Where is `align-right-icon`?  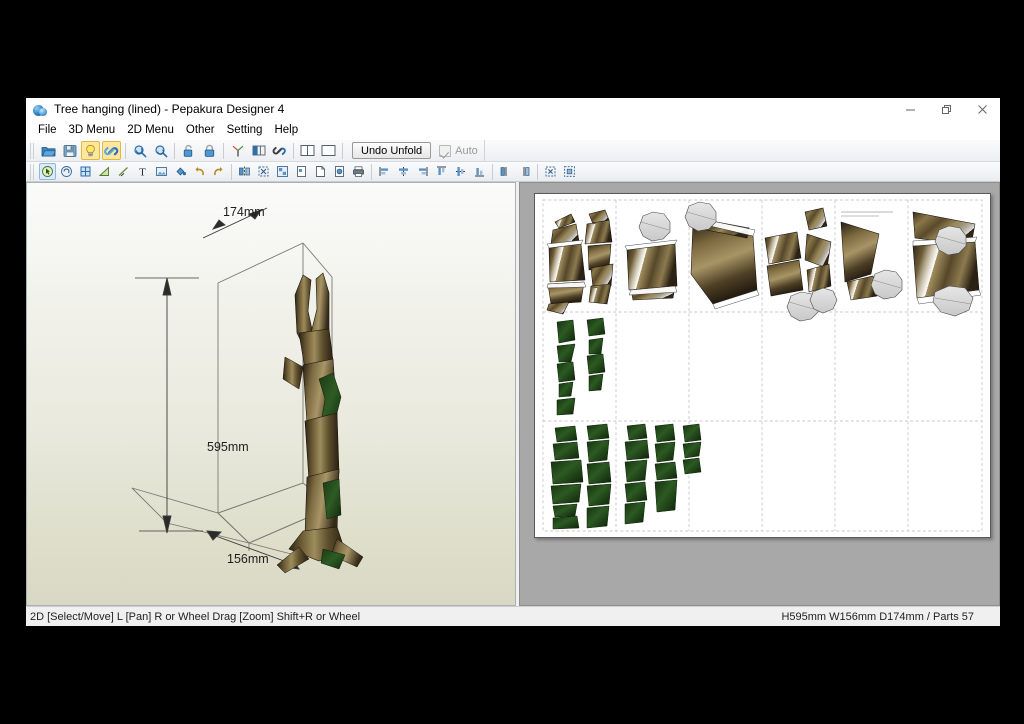 align-right-icon is located at coordinates (422, 171).